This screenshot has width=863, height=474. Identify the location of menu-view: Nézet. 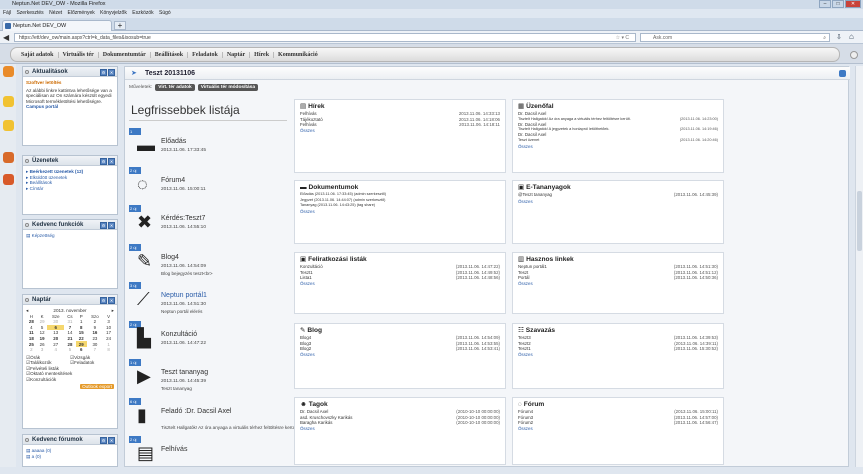
(55, 13).